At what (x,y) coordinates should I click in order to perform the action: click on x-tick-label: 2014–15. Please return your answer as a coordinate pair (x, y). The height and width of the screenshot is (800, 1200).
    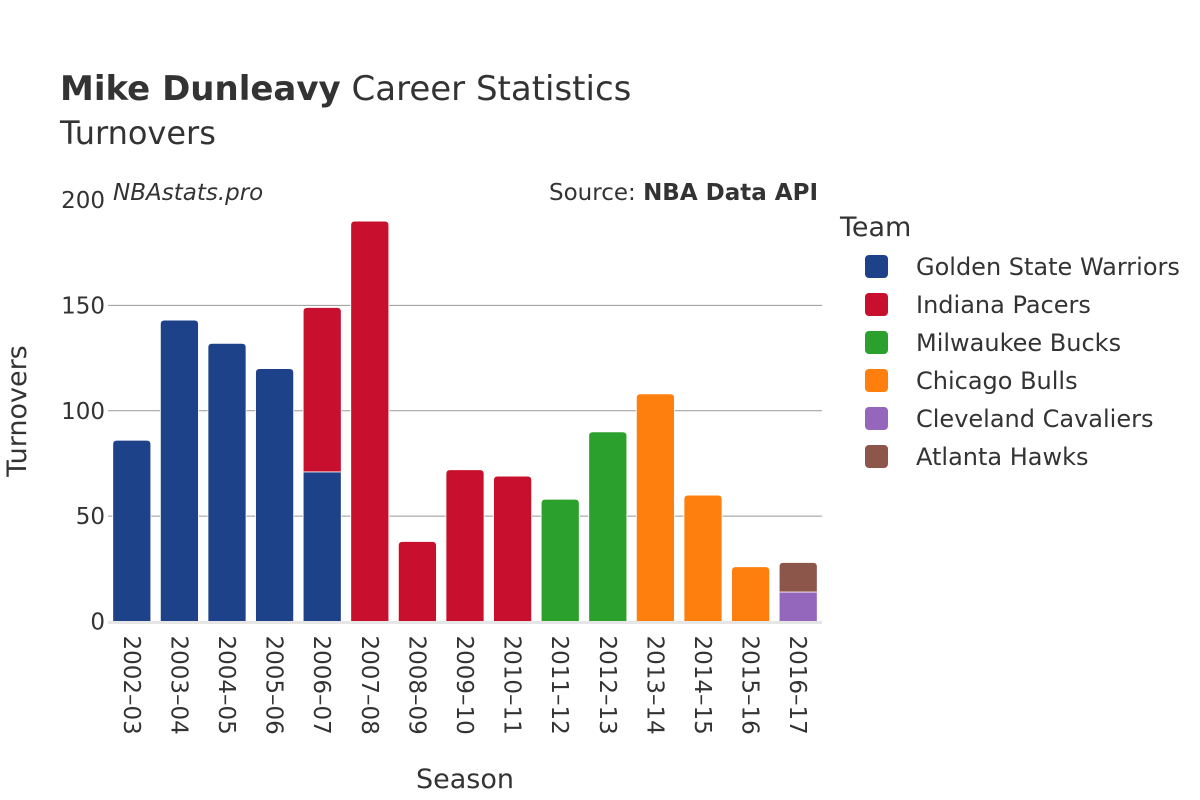
    Looking at the image, I should click on (702, 685).